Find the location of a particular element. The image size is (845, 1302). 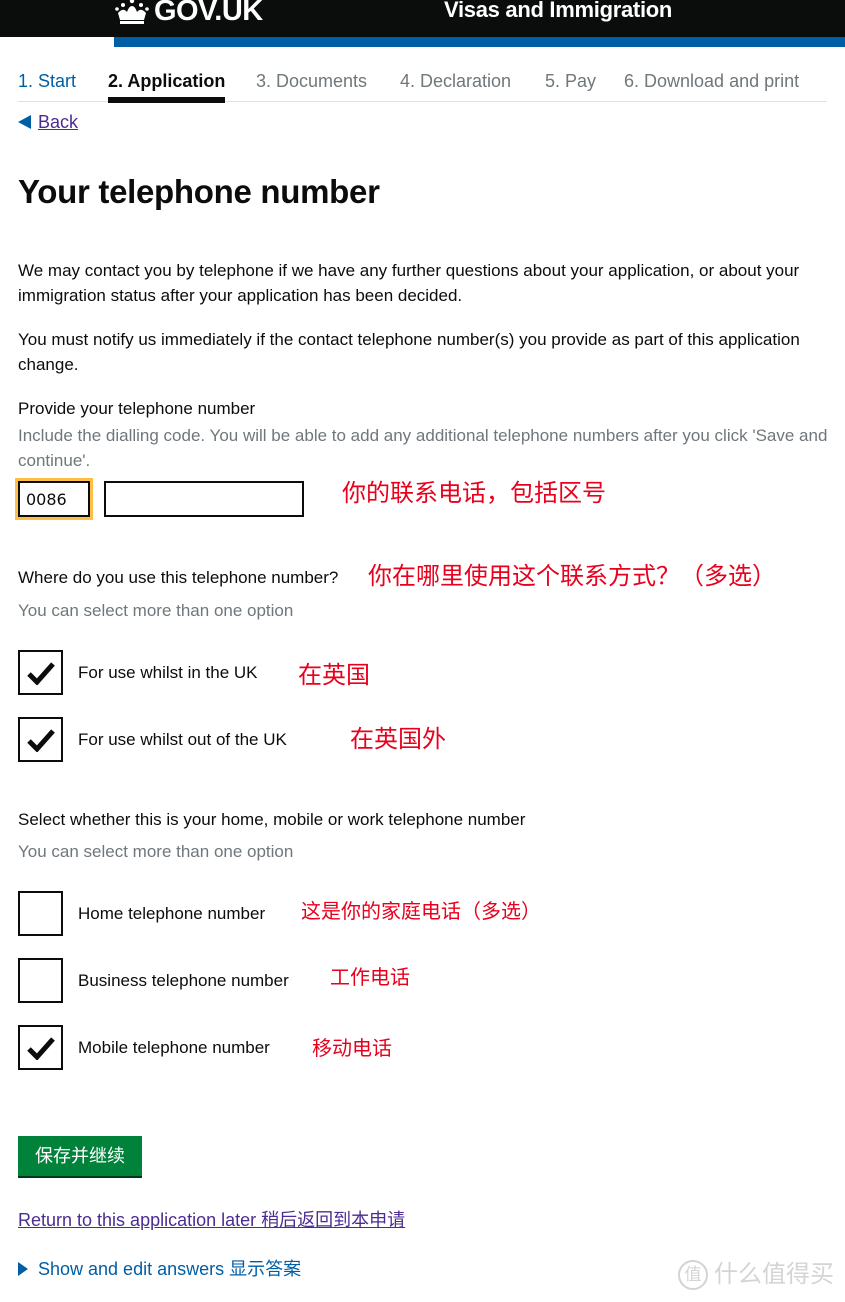

checkbox-mobile is located at coordinates (40, 1047).